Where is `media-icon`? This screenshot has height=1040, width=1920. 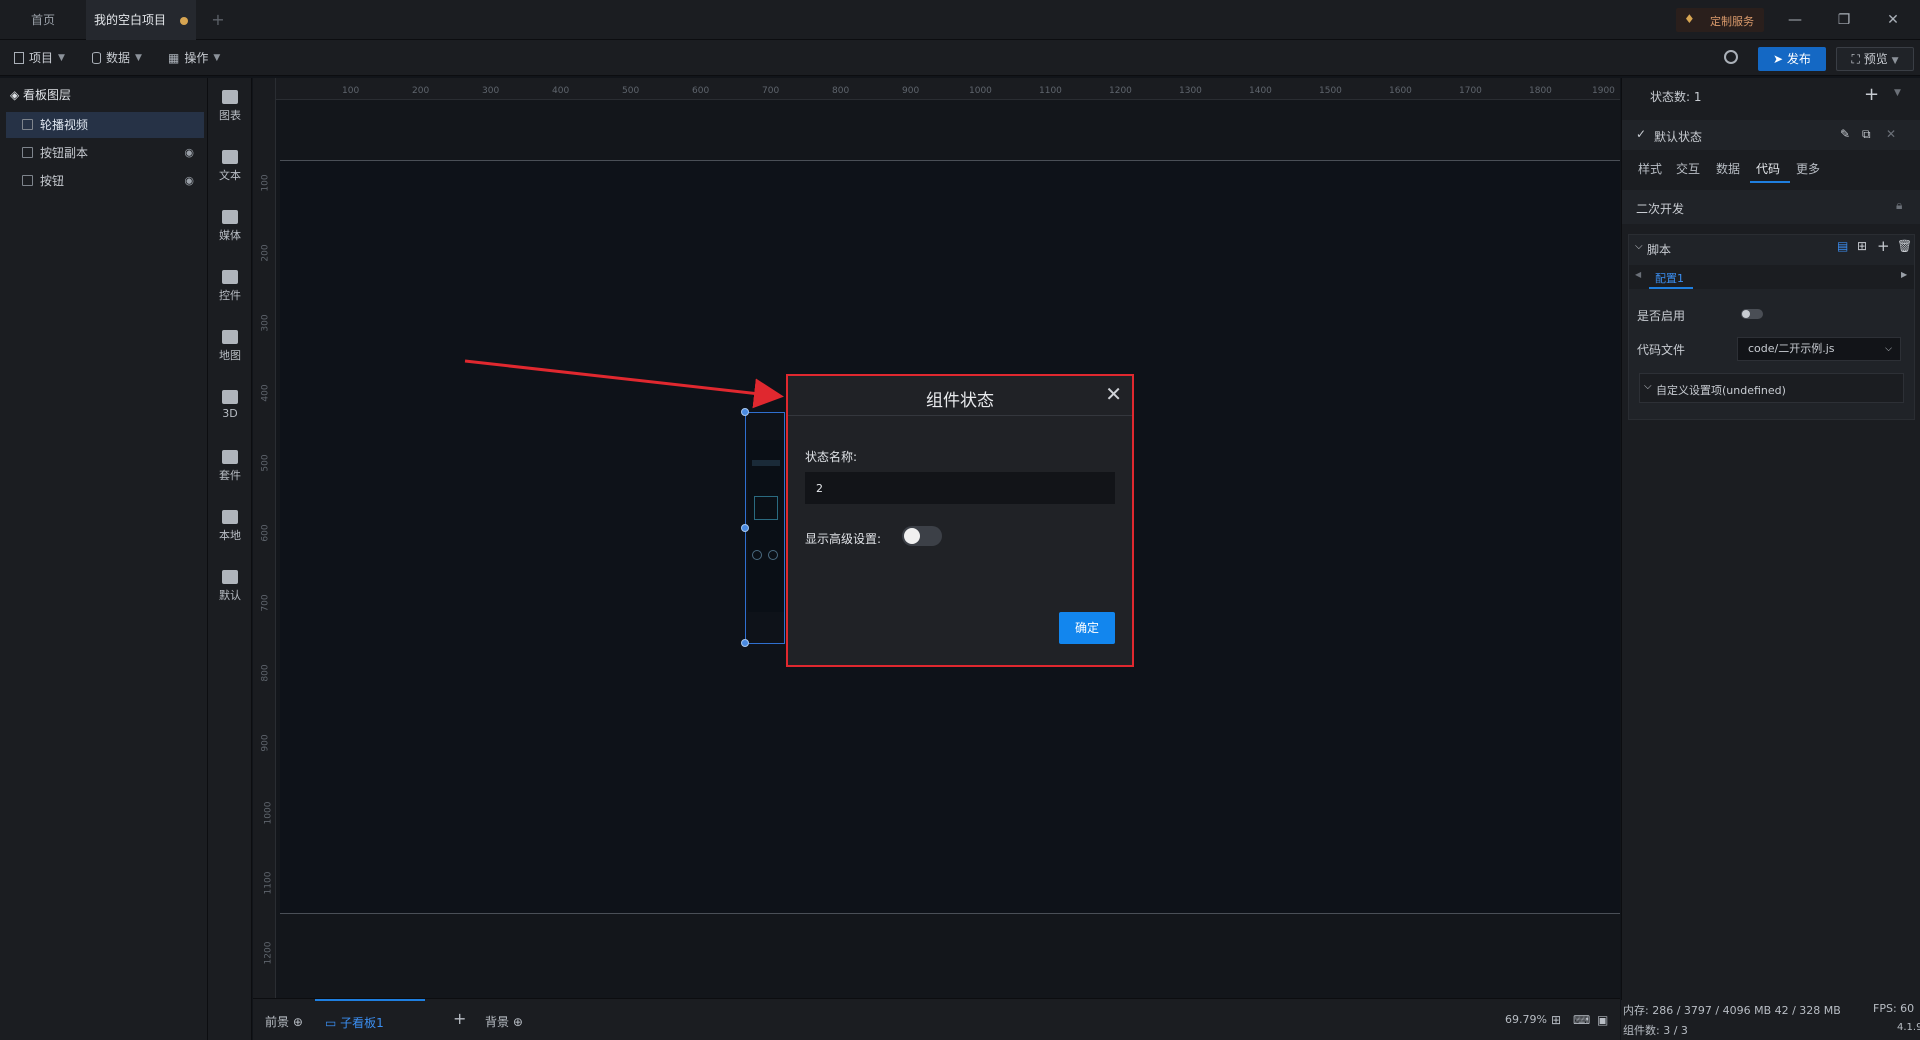
media-icon is located at coordinates (230, 217).